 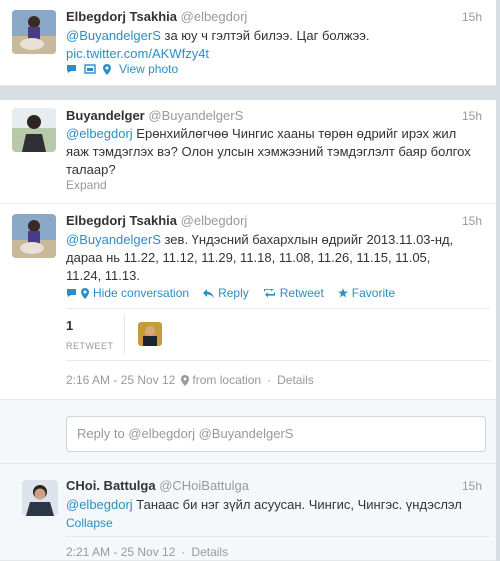 What do you see at coordinates (498, 280) in the screenshot?
I see `right-edge` at bounding box center [498, 280].